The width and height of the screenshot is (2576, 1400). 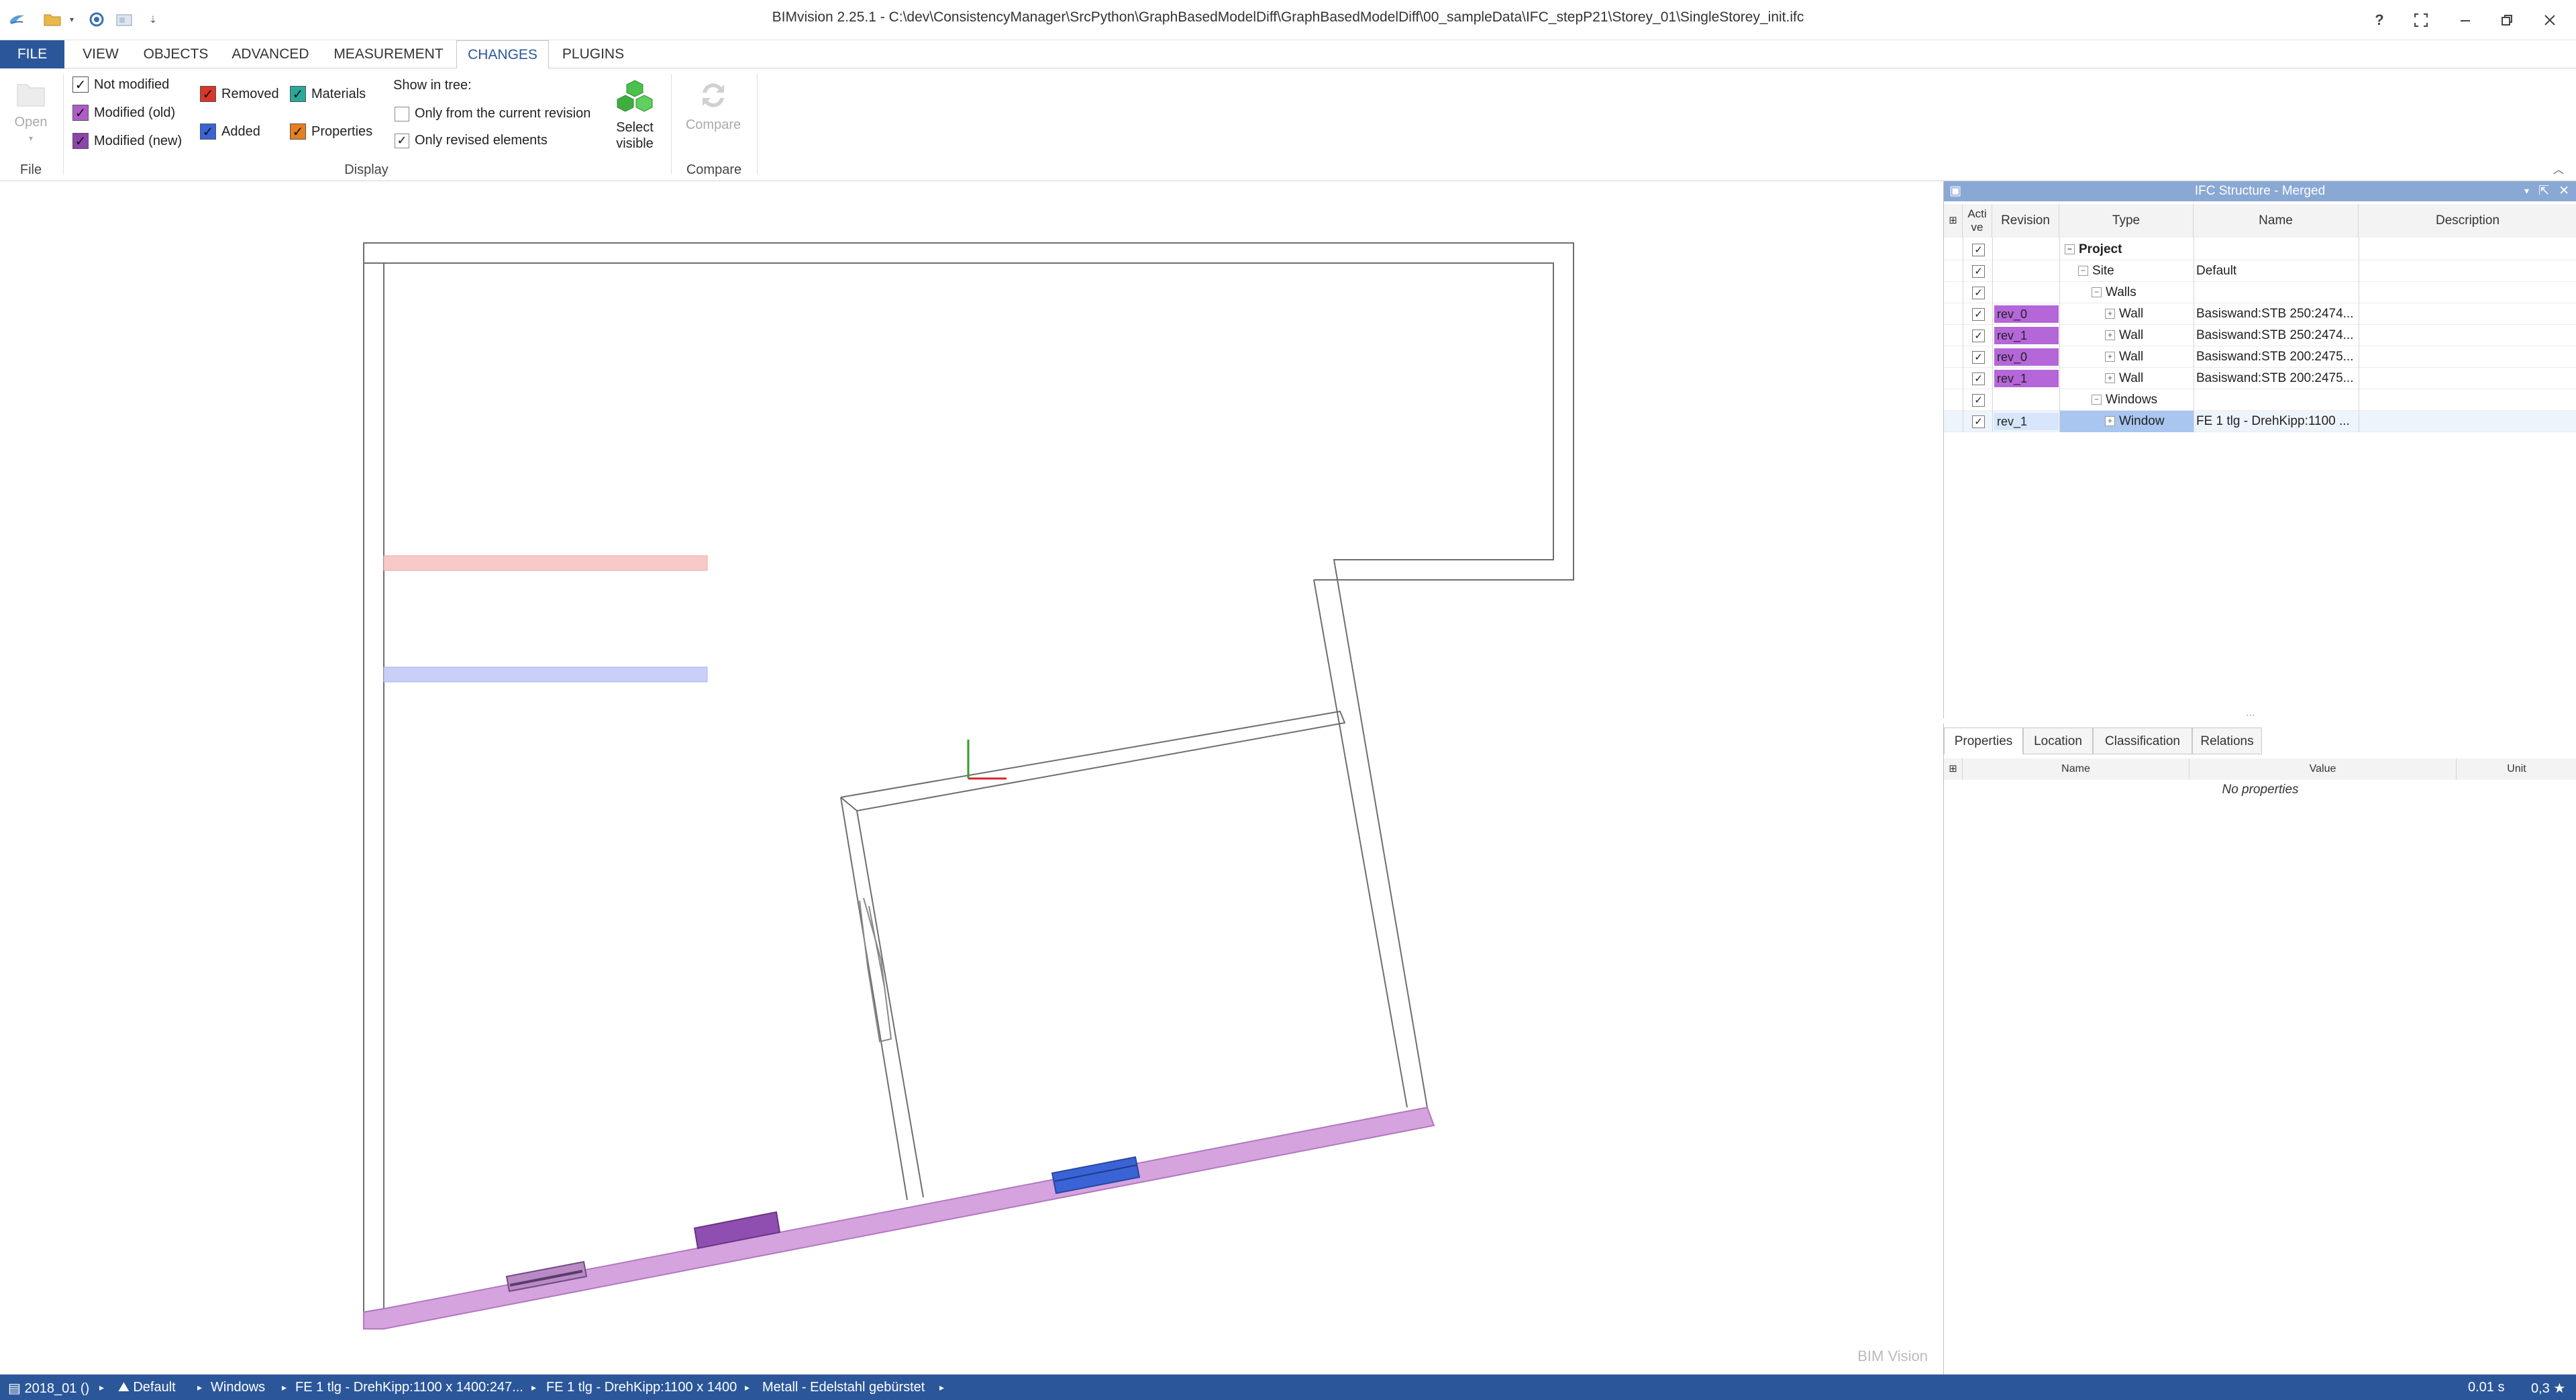 I want to click on help-button: ?, so click(x=2379, y=20).